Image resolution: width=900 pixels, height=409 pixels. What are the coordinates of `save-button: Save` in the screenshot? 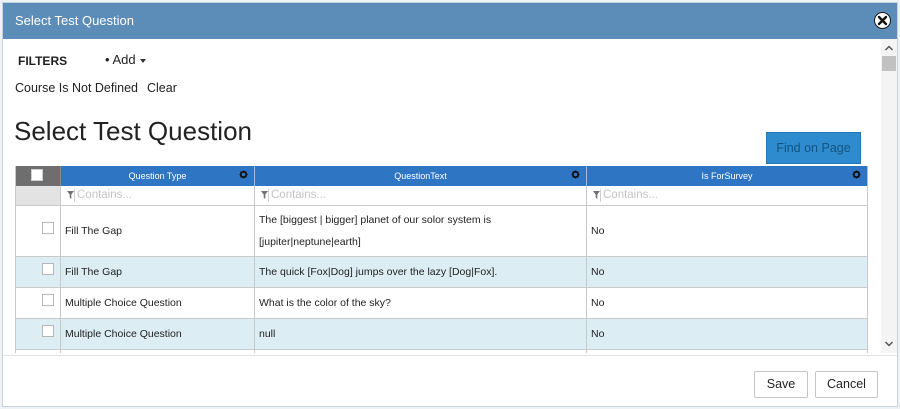 It's located at (781, 384).